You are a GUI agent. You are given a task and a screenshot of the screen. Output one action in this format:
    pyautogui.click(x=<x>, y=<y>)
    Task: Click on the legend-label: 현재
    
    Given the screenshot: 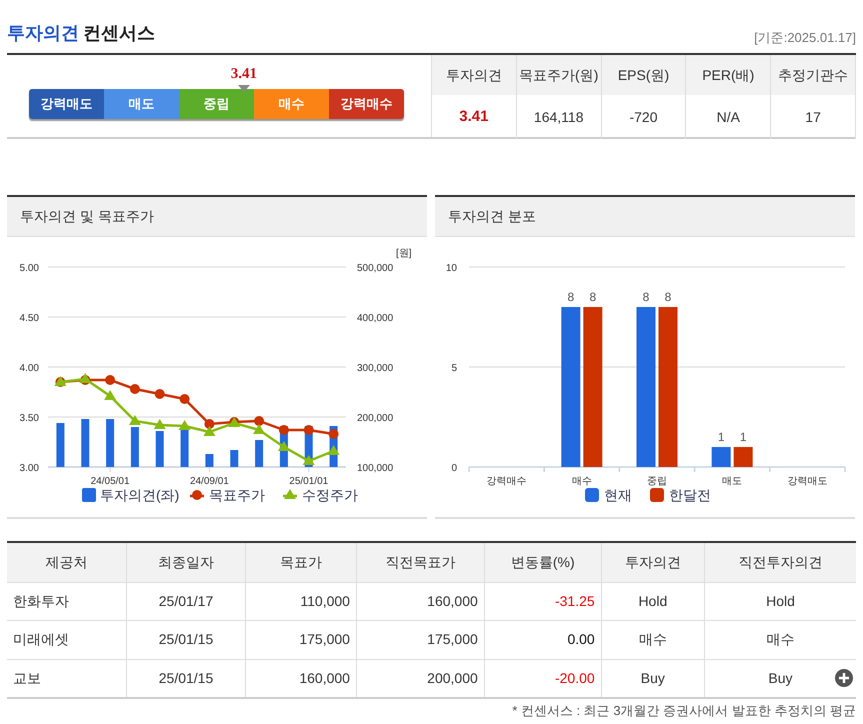 What is the action you would take?
    pyautogui.click(x=618, y=495)
    